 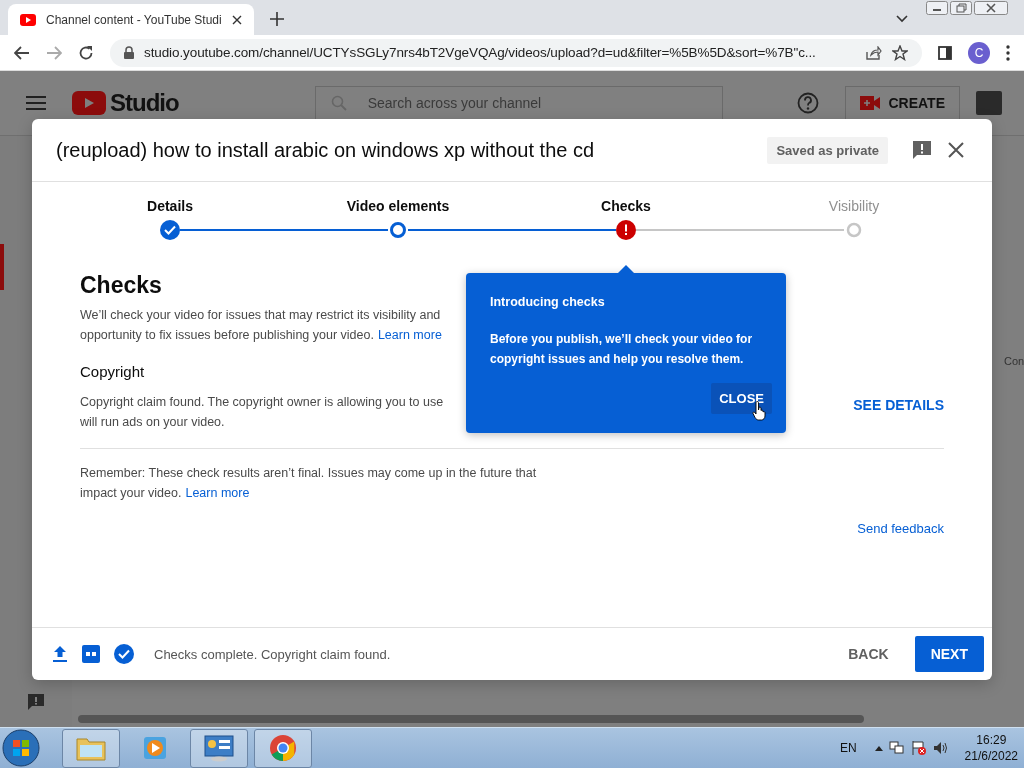 What do you see at coordinates (121, 285) in the screenshot?
I see `section-heading: Checks` at bounding box center [121, 285].